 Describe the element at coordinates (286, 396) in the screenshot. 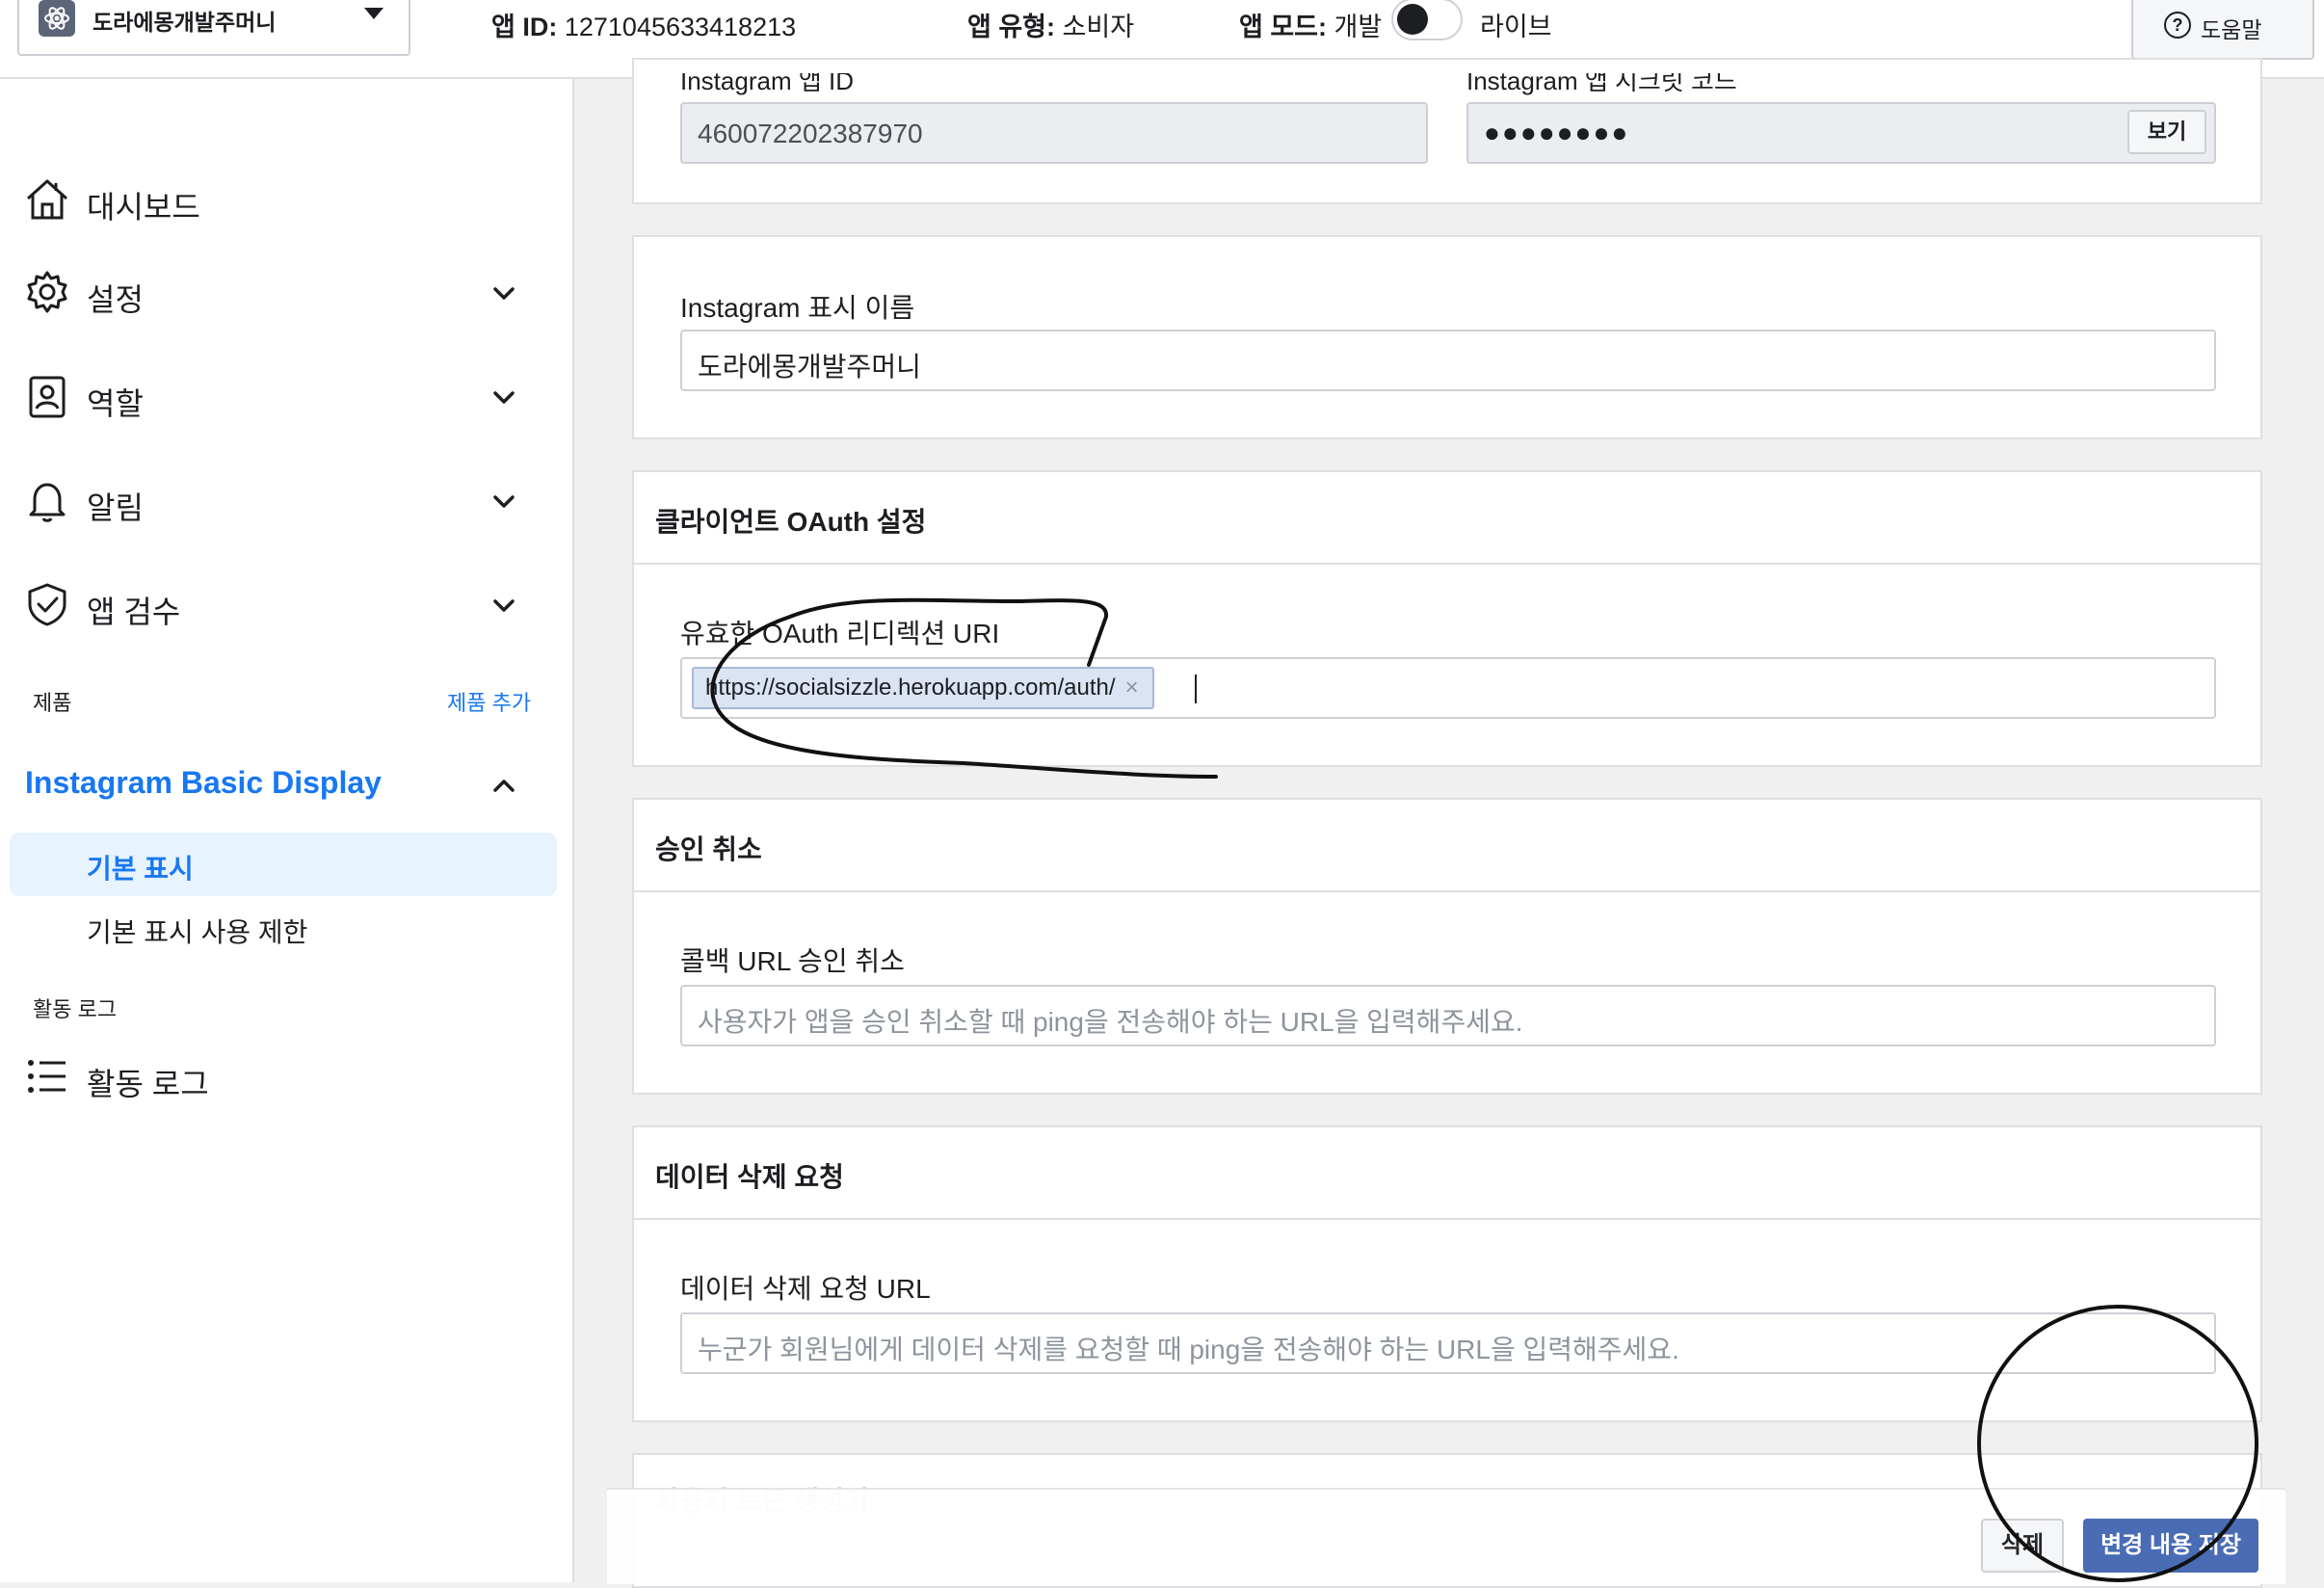

I see `sidebar-item-roles: 역할` at that location.